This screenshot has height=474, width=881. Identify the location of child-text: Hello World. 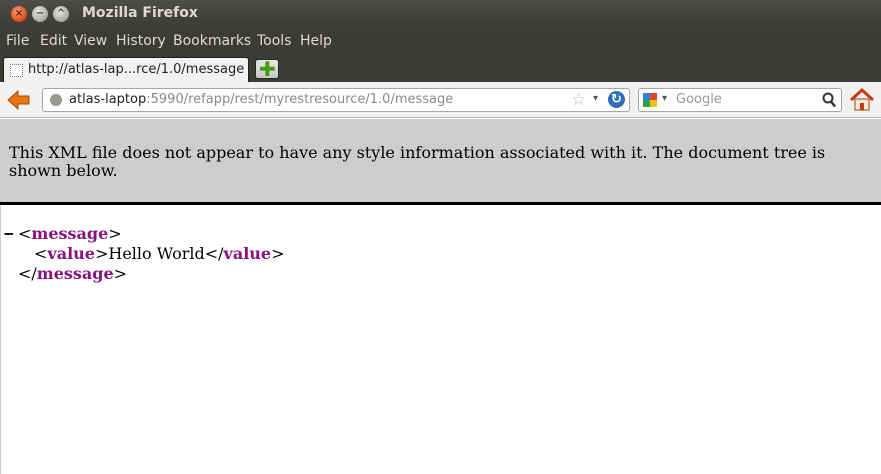
(156, 253).